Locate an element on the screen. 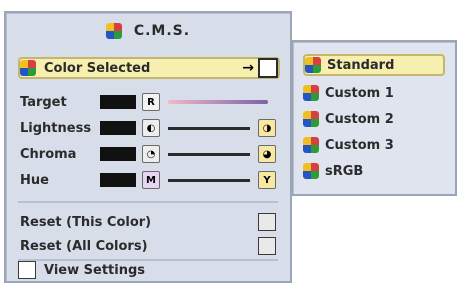  preset-custom-3: Custom 3 is located at coordinates (374, 145).